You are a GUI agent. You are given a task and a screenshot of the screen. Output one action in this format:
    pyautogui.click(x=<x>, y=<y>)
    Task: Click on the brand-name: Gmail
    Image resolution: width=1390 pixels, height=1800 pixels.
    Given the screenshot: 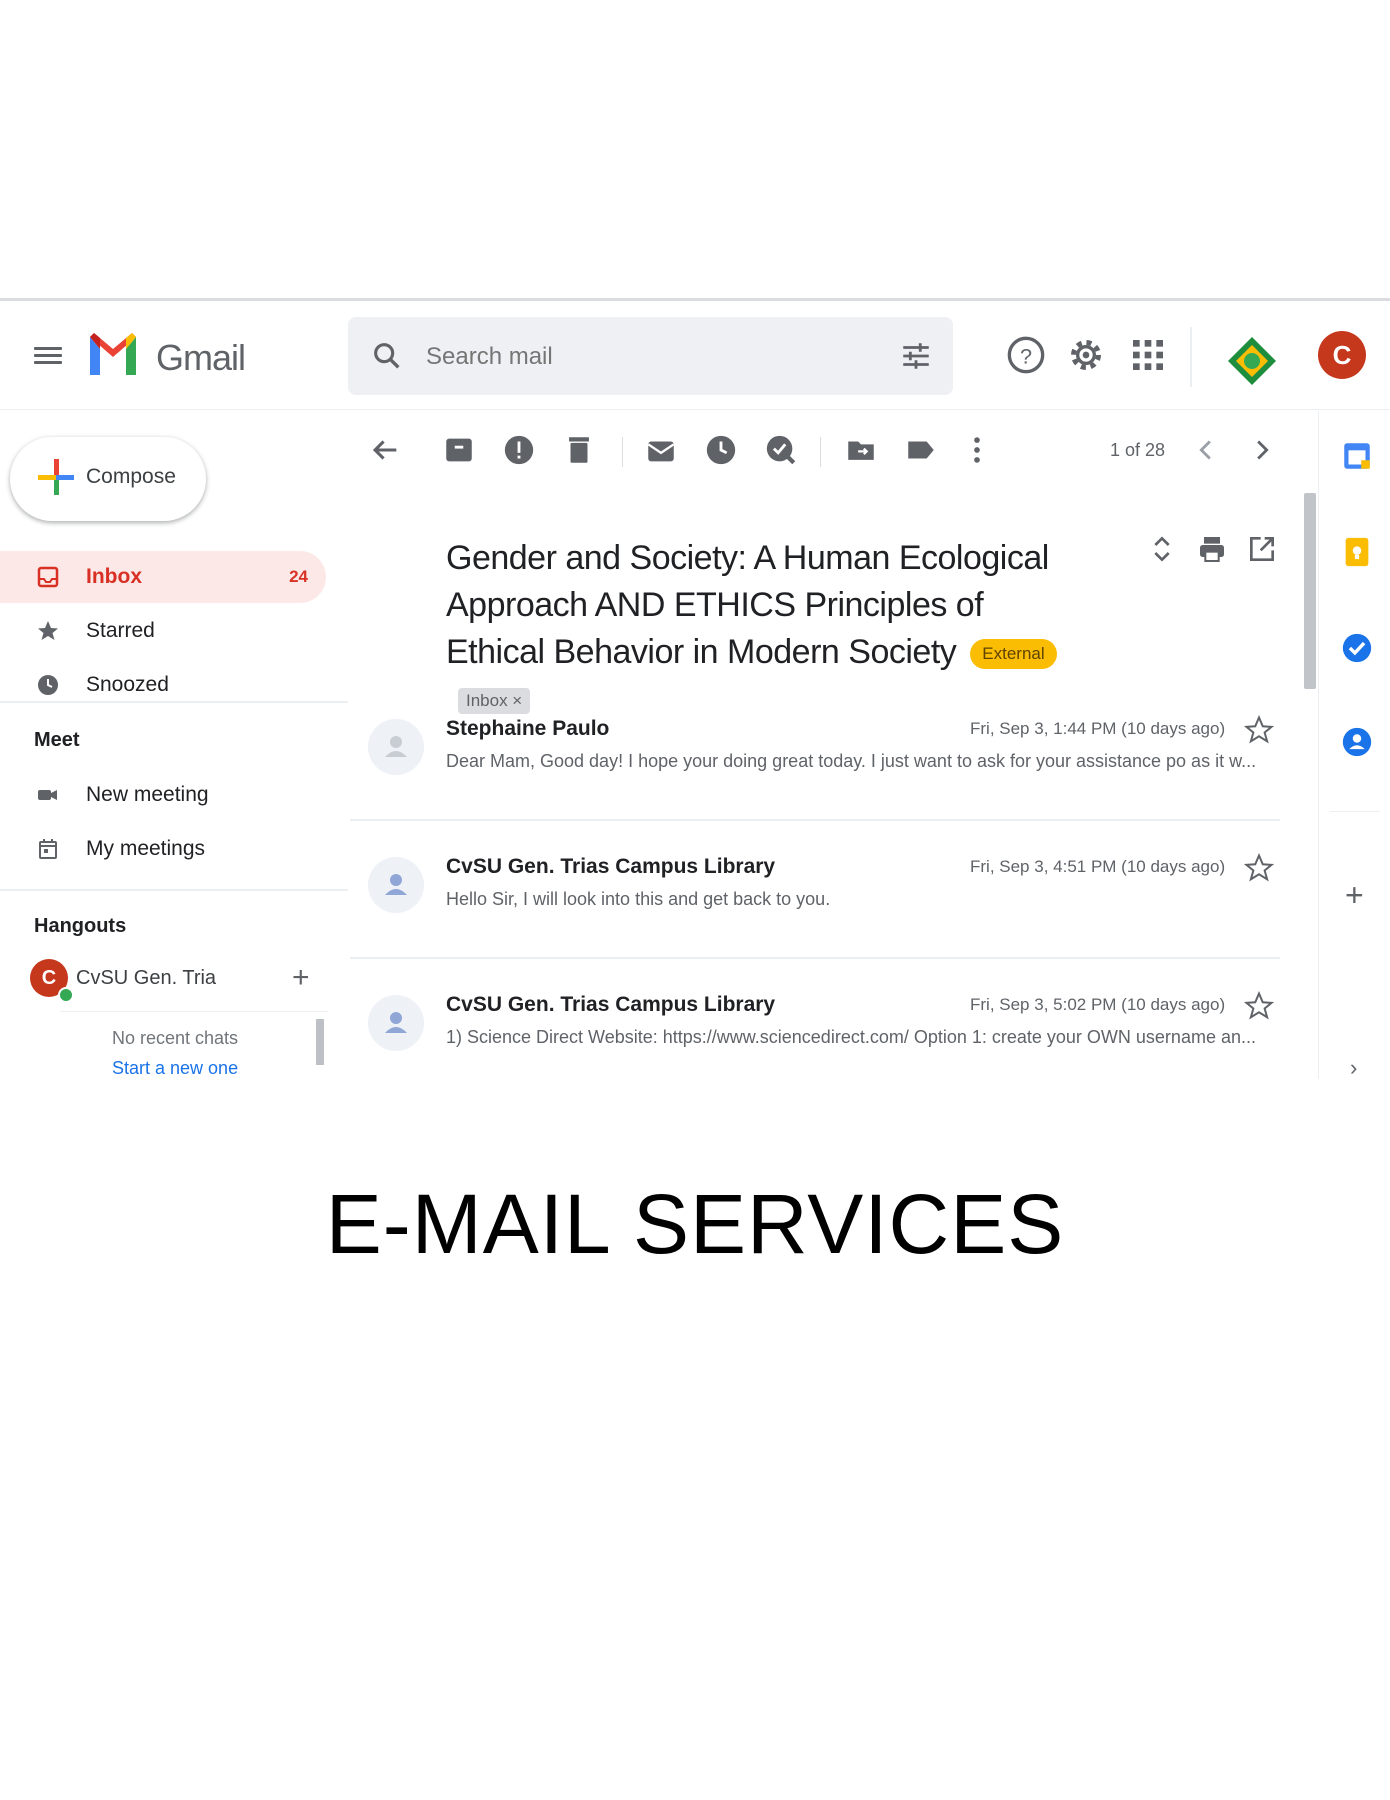 What is the action you would take?
    pyautogui.click(x=201, y=357)
    